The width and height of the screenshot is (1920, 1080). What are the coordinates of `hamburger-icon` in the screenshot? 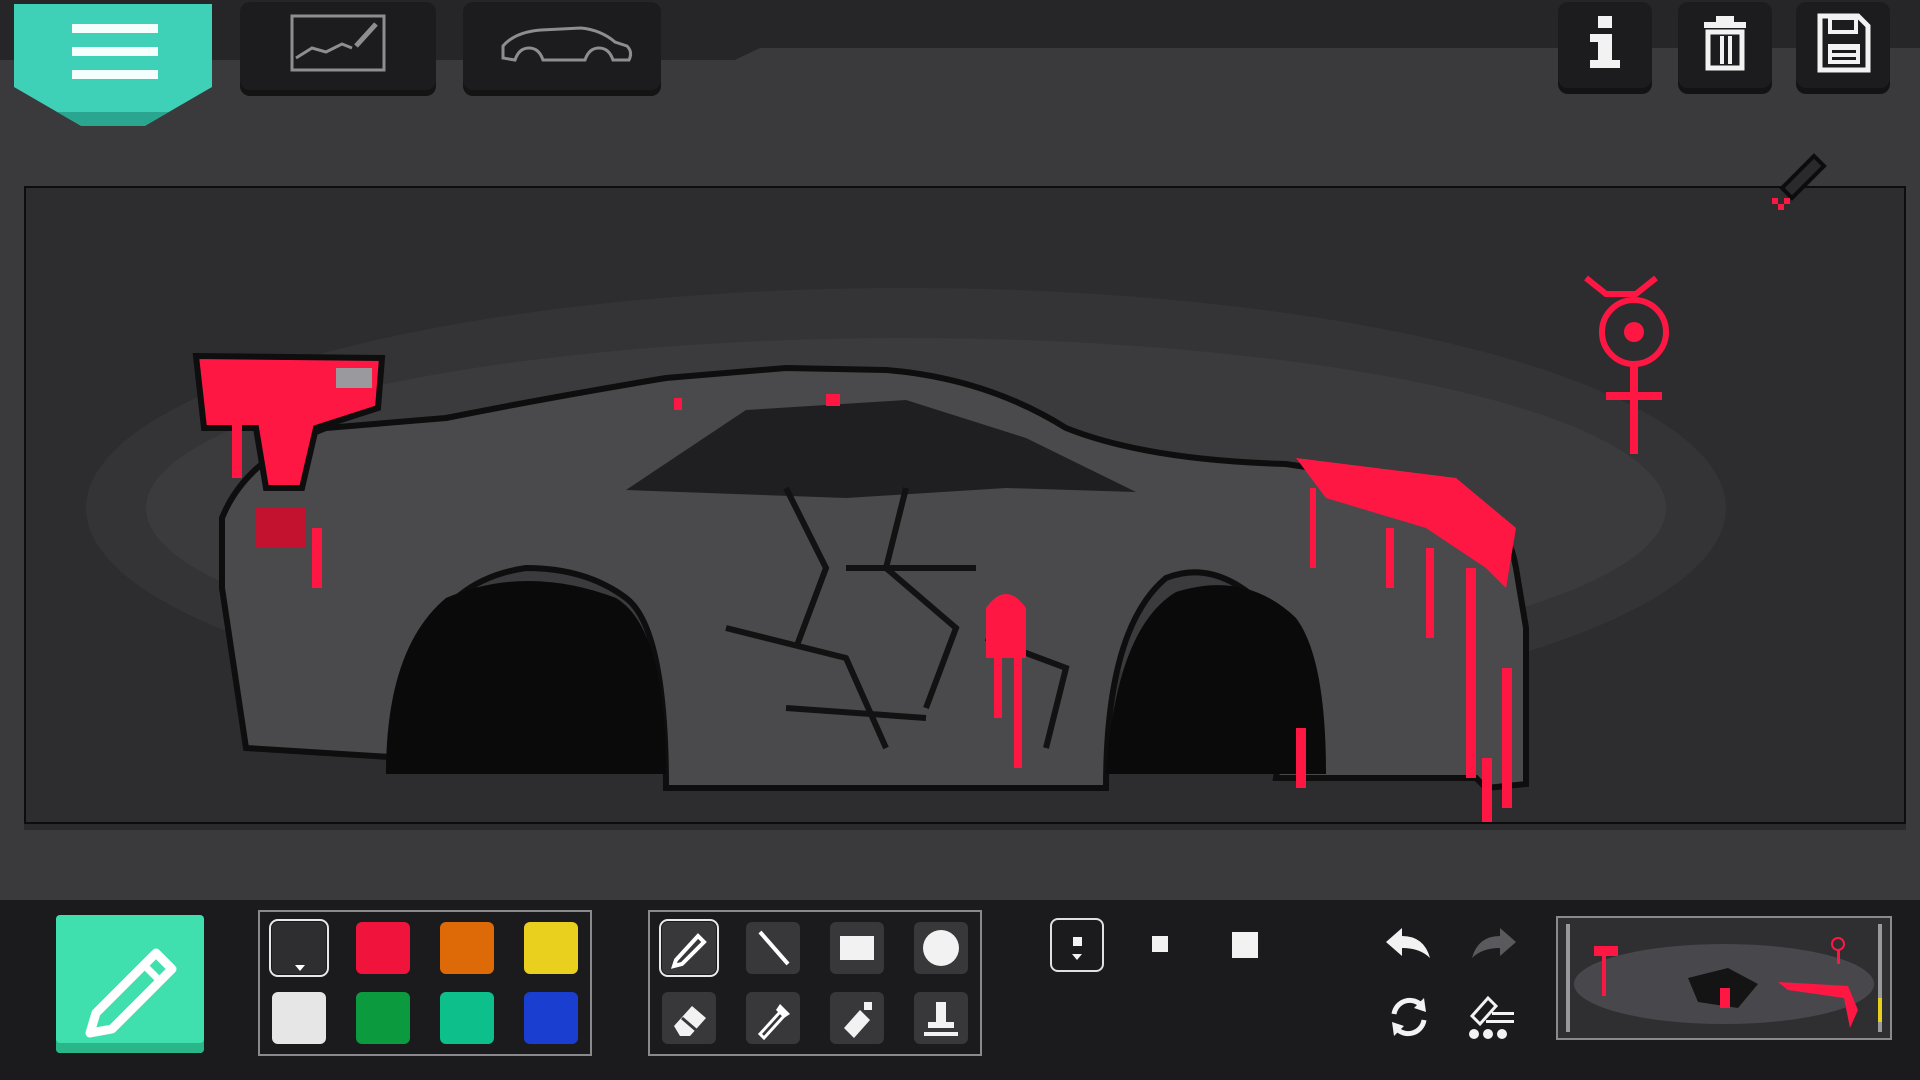 It's located at (115, 52).